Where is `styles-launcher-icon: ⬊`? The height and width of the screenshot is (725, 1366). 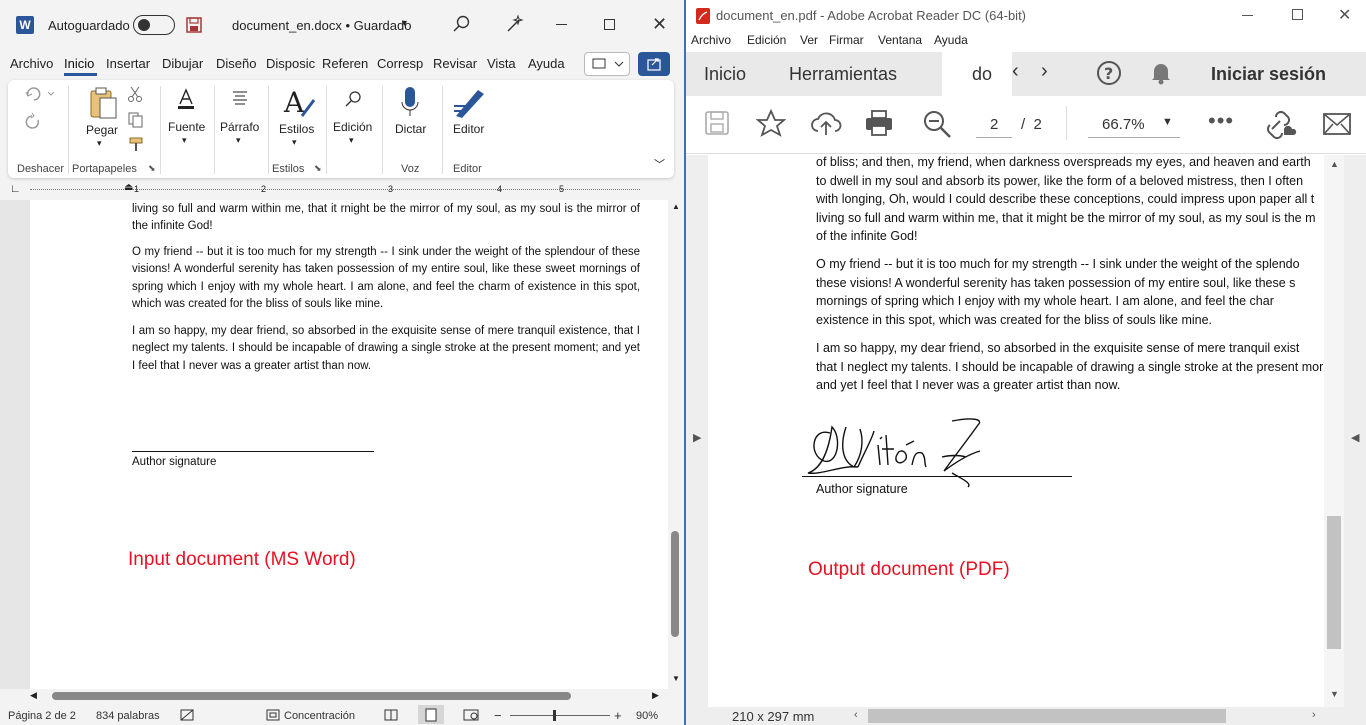 styles-launcher-icon: ⬊ is located at coordinates (318, 168).